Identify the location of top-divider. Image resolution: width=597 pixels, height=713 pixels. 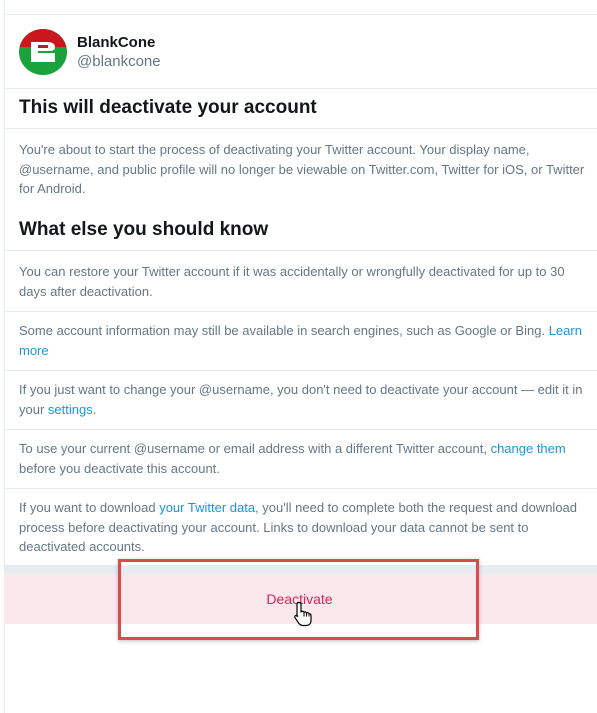
(300, 14).